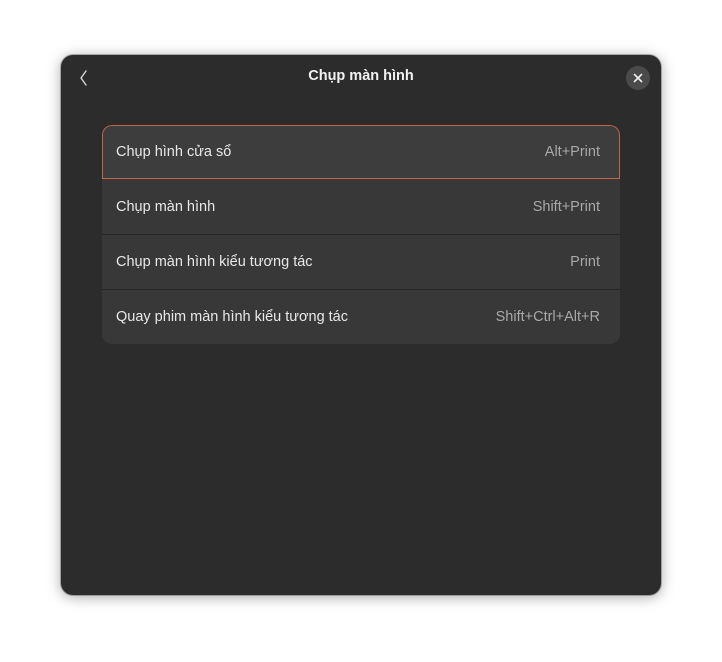 The image size is (722, 662). What do you see at coordinates (585, 262) in the screenshot?
I see `shortcut-accel: Print` at bounding box center [585, 262].